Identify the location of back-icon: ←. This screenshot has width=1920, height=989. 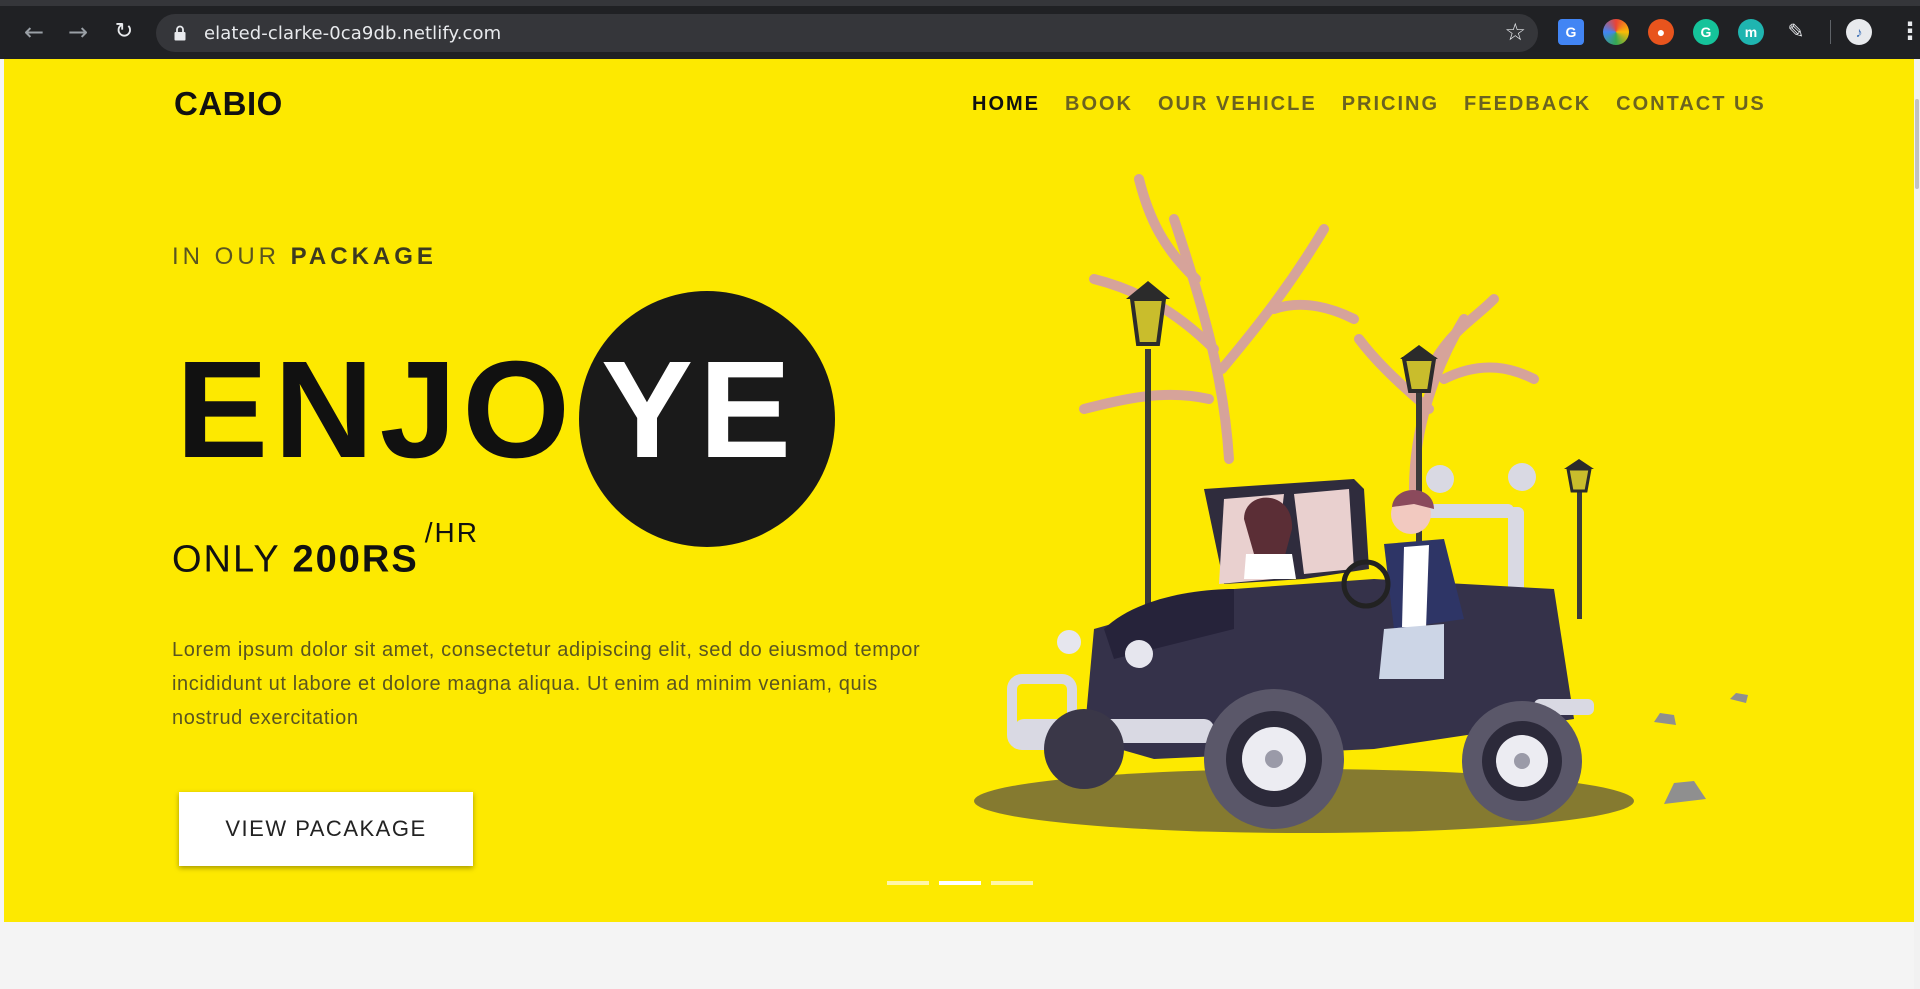
(34, 32).